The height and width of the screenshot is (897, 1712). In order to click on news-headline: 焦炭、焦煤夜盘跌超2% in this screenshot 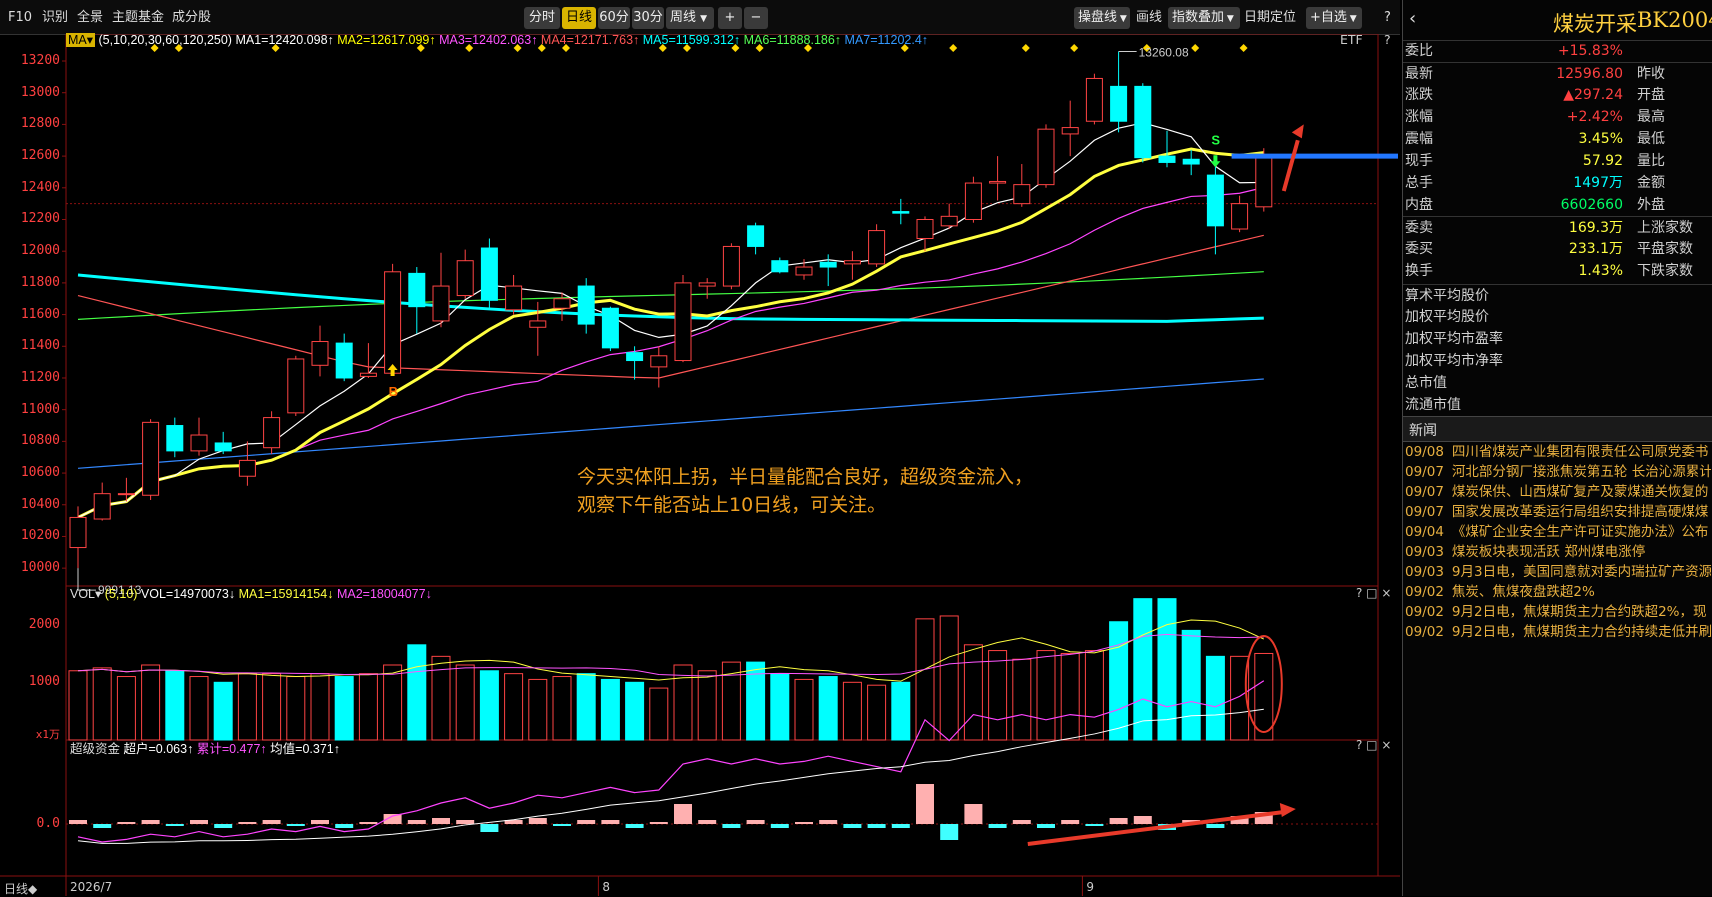, I will do `click(1523, 592)`.